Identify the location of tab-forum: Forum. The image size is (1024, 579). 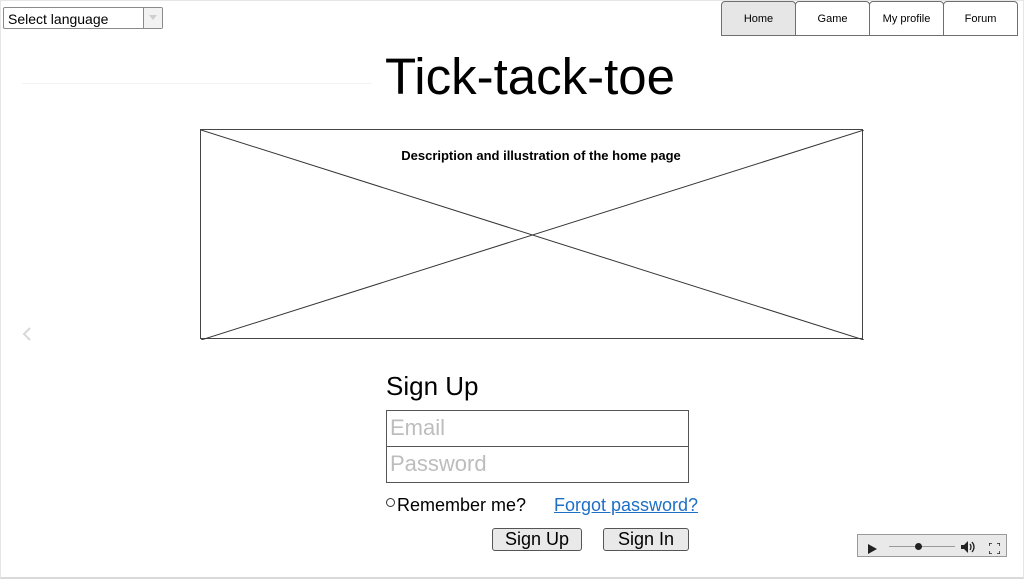
(980, 18).